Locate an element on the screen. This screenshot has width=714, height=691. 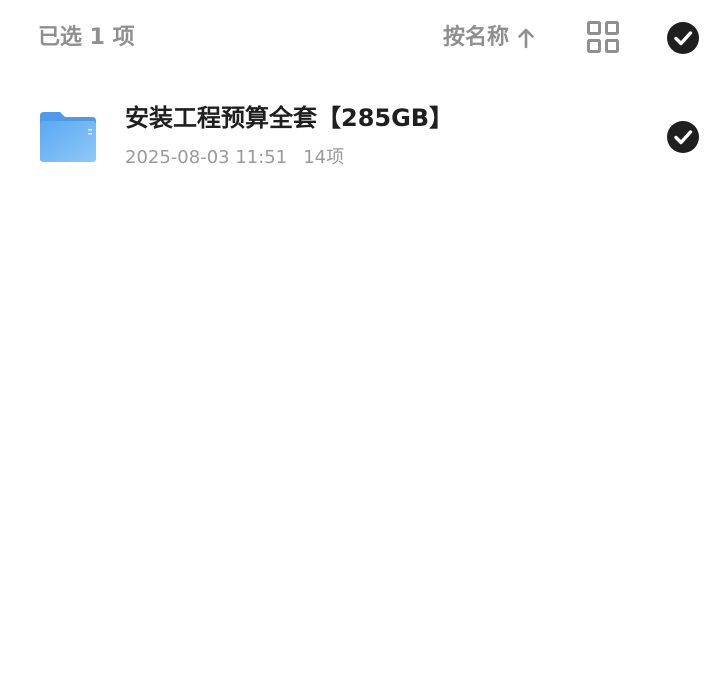
sort-by-name-button: 按名称 is located at coordinates (489, 38).